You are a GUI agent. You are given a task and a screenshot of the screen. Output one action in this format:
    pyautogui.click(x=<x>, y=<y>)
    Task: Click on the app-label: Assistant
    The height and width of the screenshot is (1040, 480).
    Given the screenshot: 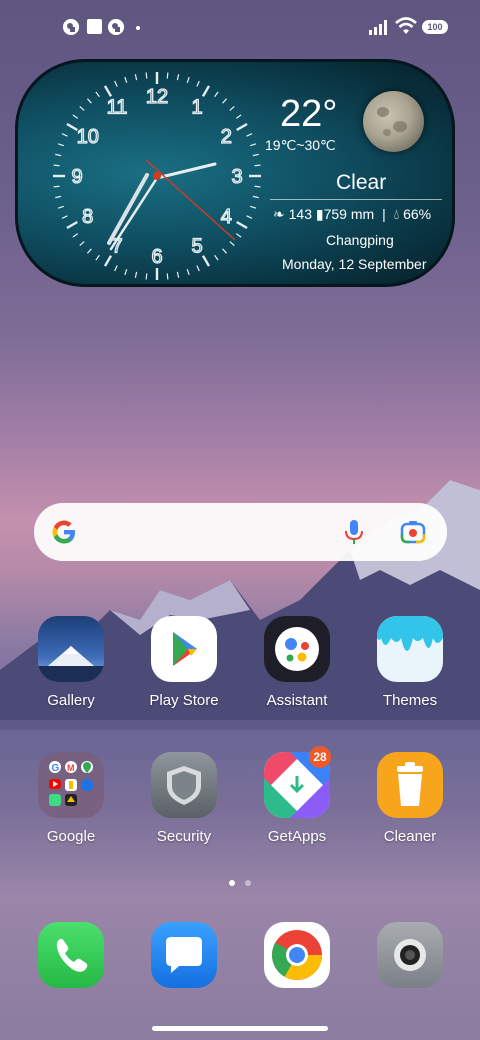 What is the action you would take?
    pyautogui.click(x=297, y=700)
    